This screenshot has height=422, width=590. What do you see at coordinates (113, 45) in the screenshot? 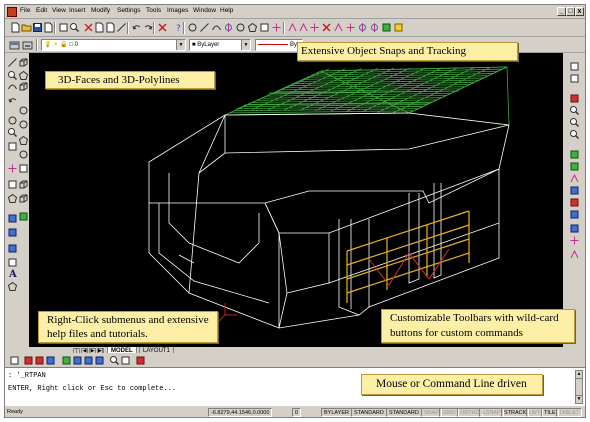
I see `layer-select: 💡 ☀ 🔓 □ 0 ▼` at bounding box center [113, 45].